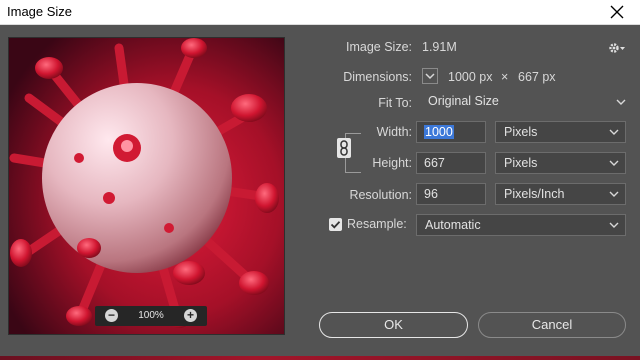  I want to click on resolution-unit-value: Pixels/Inch, so click(534, 194).